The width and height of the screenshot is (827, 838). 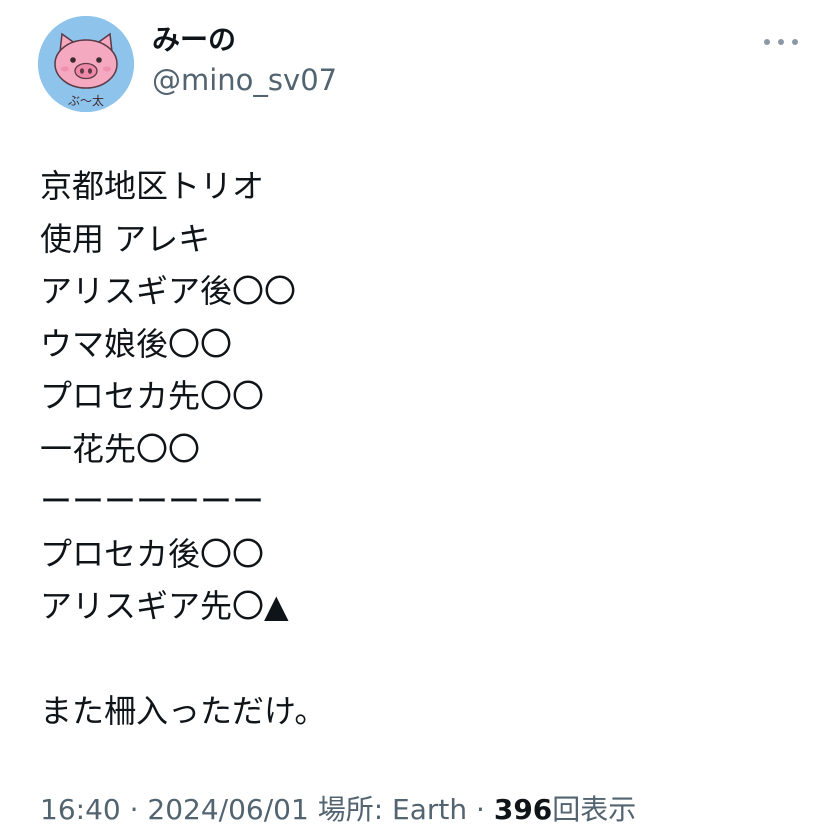 I want to click on location: Earth, so click(x=429, y=809).